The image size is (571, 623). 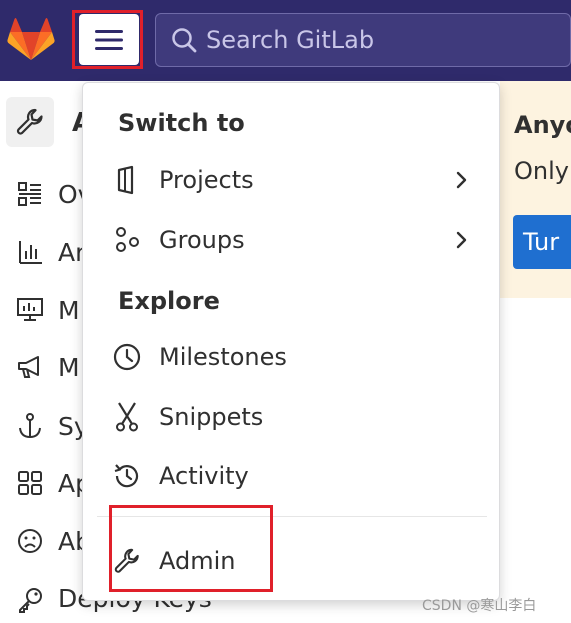 What do you see at coordinates (206, 180) in the screenshot?
I see `menu-item-label: Projects` at bounding box center [206, 180].